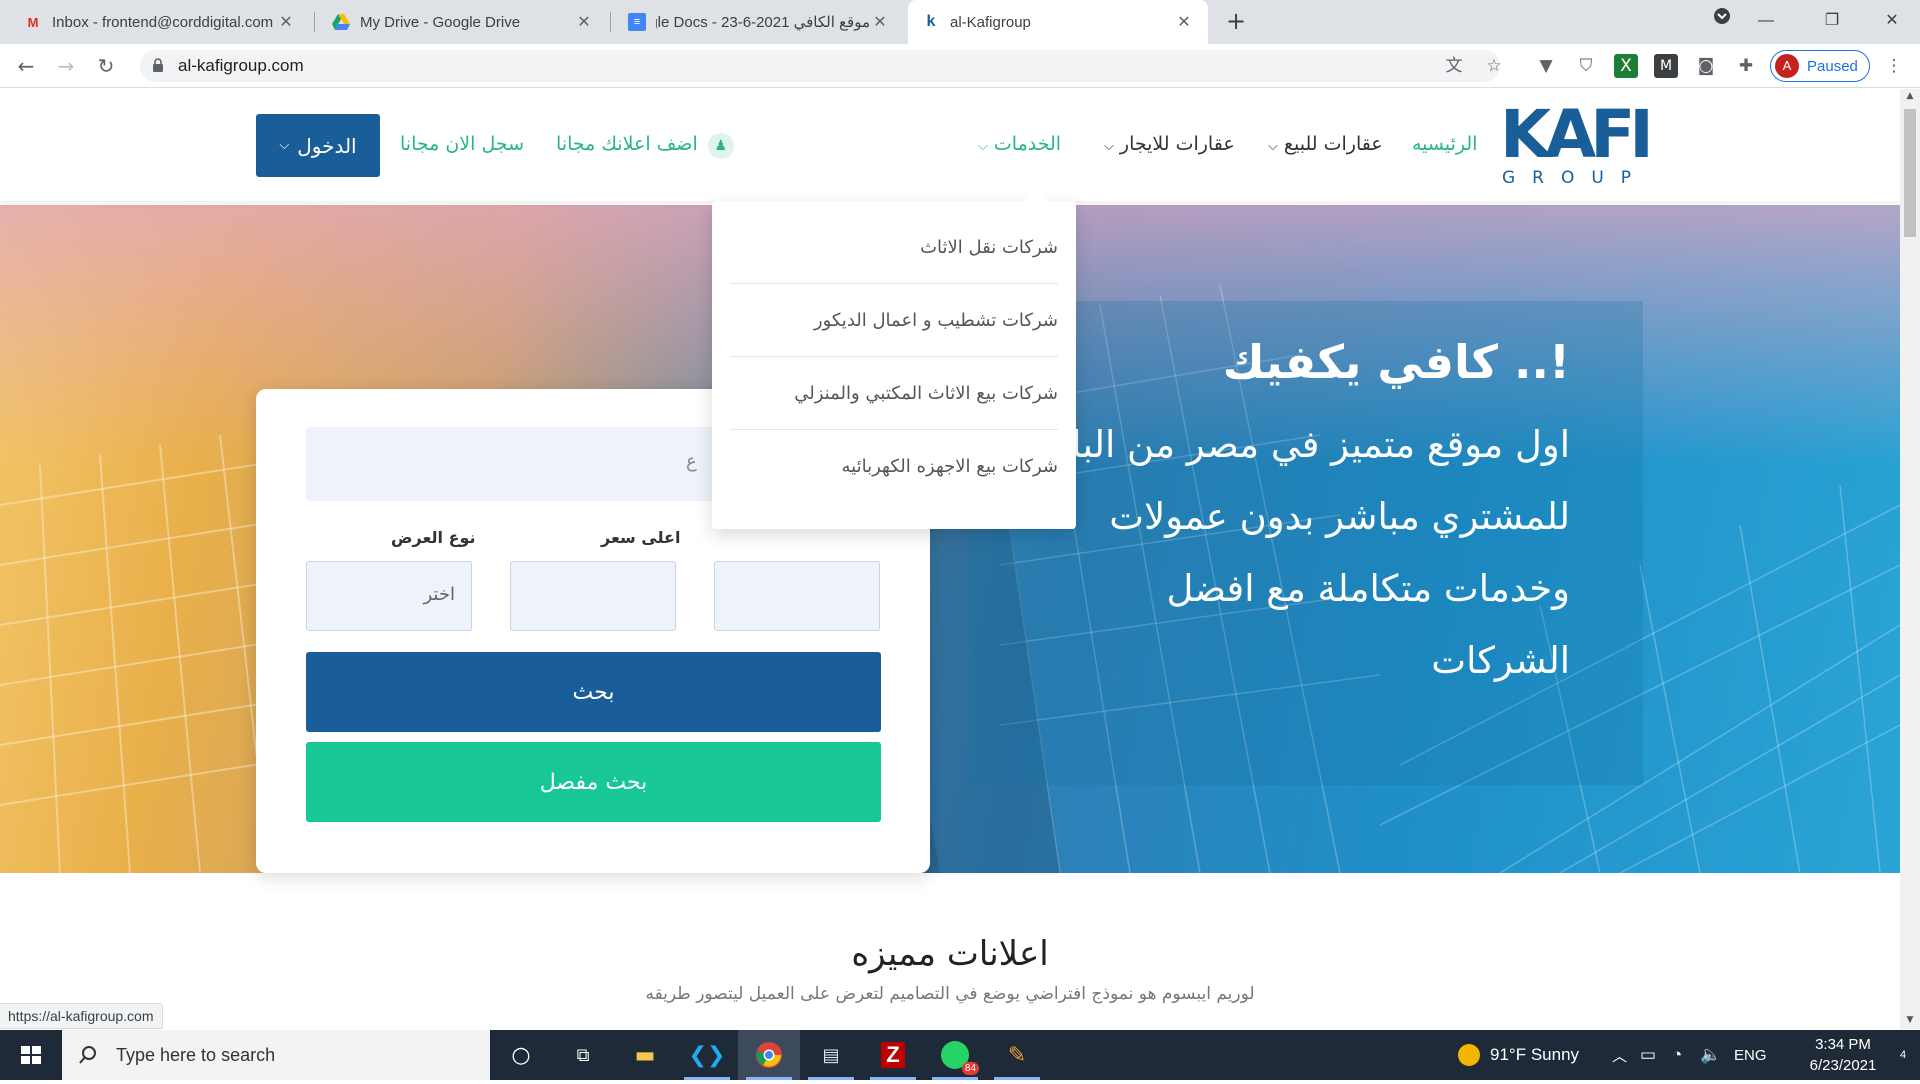  I want to click on kafi-logo: KAFI GROUP, so click(1573, 141).